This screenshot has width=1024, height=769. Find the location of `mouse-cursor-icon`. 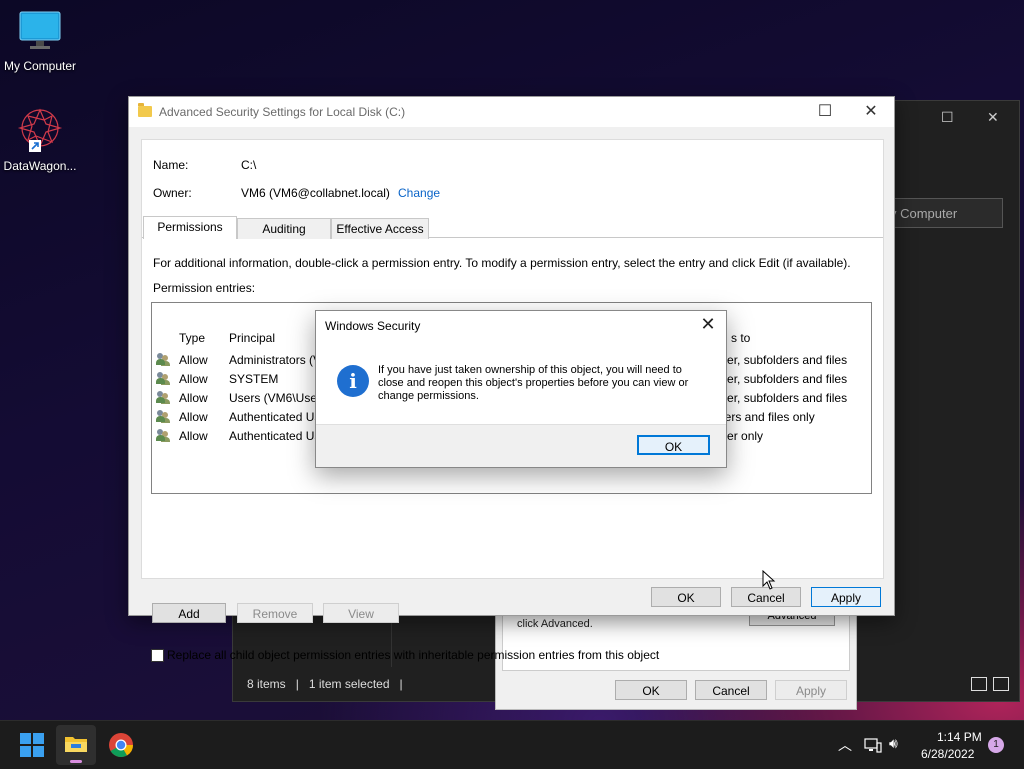

mouse-cursor-icon is located at coordinates (769, 580).